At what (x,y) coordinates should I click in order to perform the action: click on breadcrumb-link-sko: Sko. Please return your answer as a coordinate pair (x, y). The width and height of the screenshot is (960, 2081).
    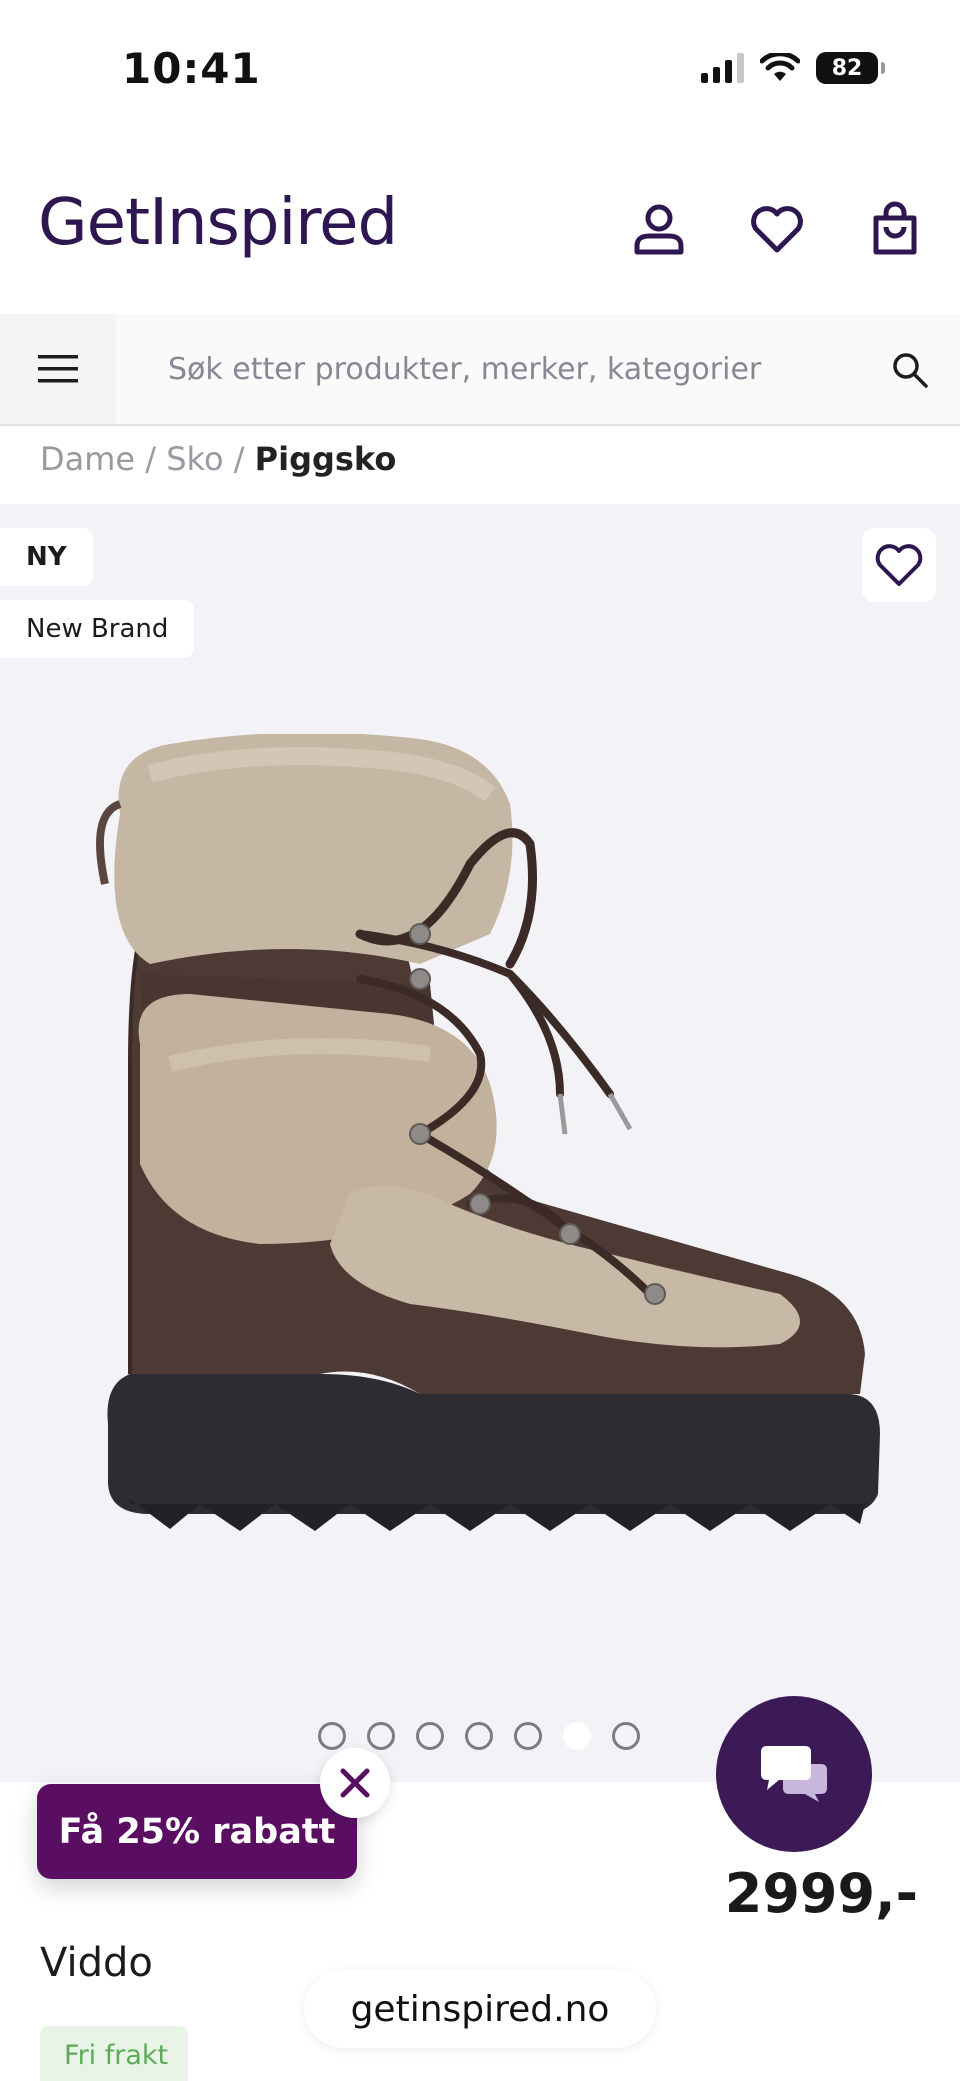
    Looking at the image, I should click on (194, 459).